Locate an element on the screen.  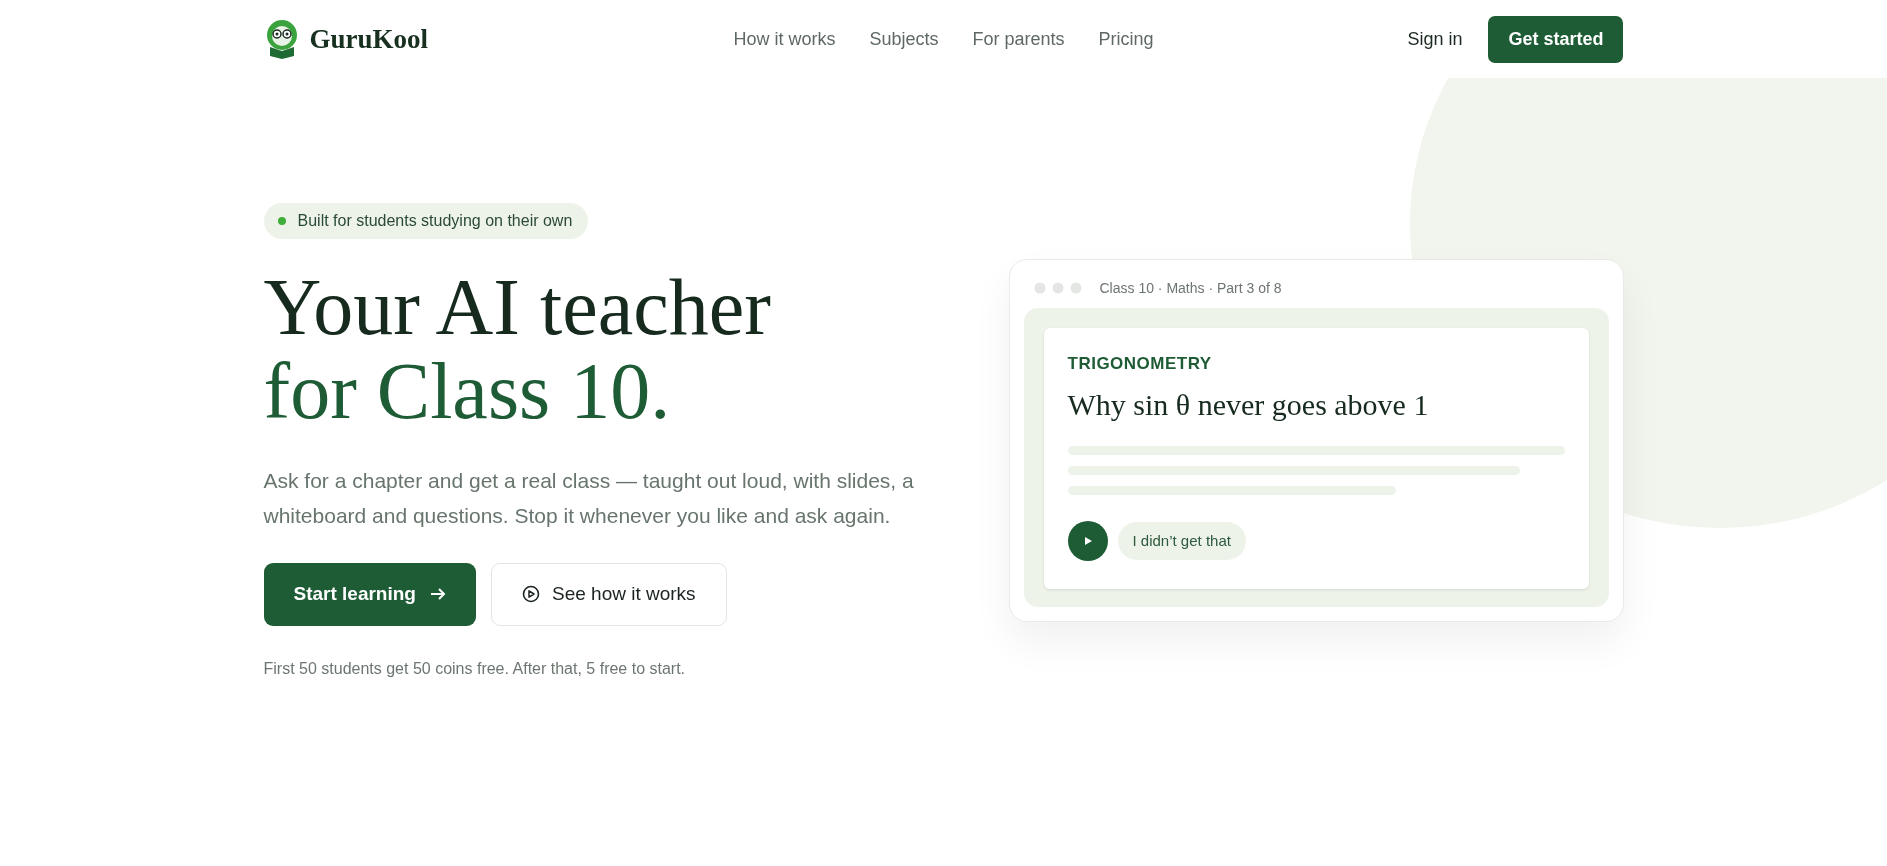
hero-description: Ask for a chapter and get a real class — taught out loud, with slides, a whiteboard and questions. Stop it whenever you like and ask again. is located at coordinates (589, 498).